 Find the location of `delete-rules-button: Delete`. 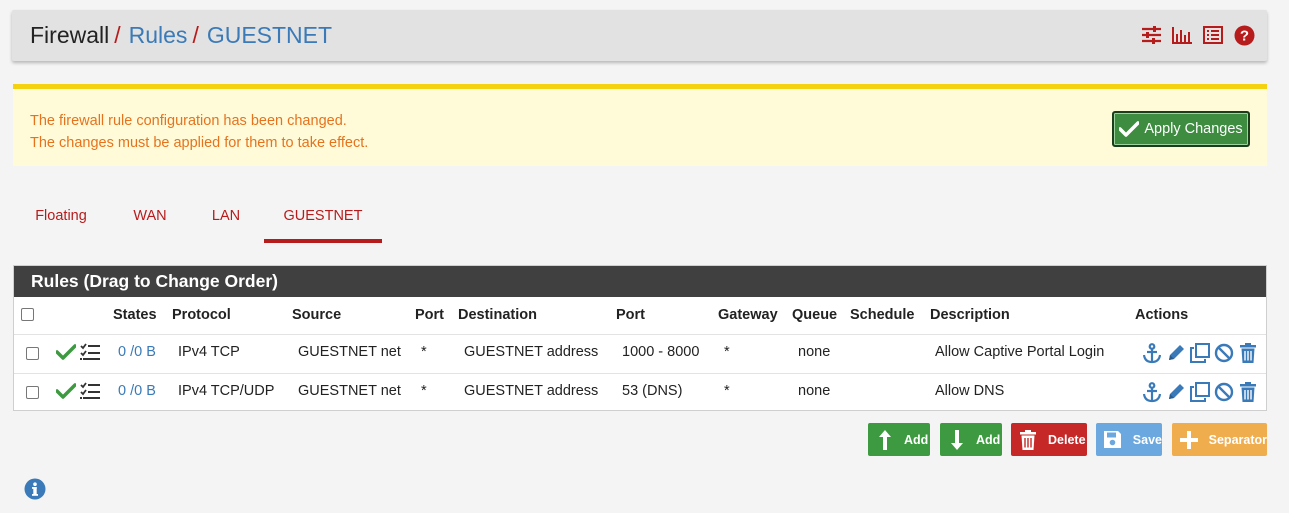

delete-rules-button: Delete is located at coordinates (1049, 439).